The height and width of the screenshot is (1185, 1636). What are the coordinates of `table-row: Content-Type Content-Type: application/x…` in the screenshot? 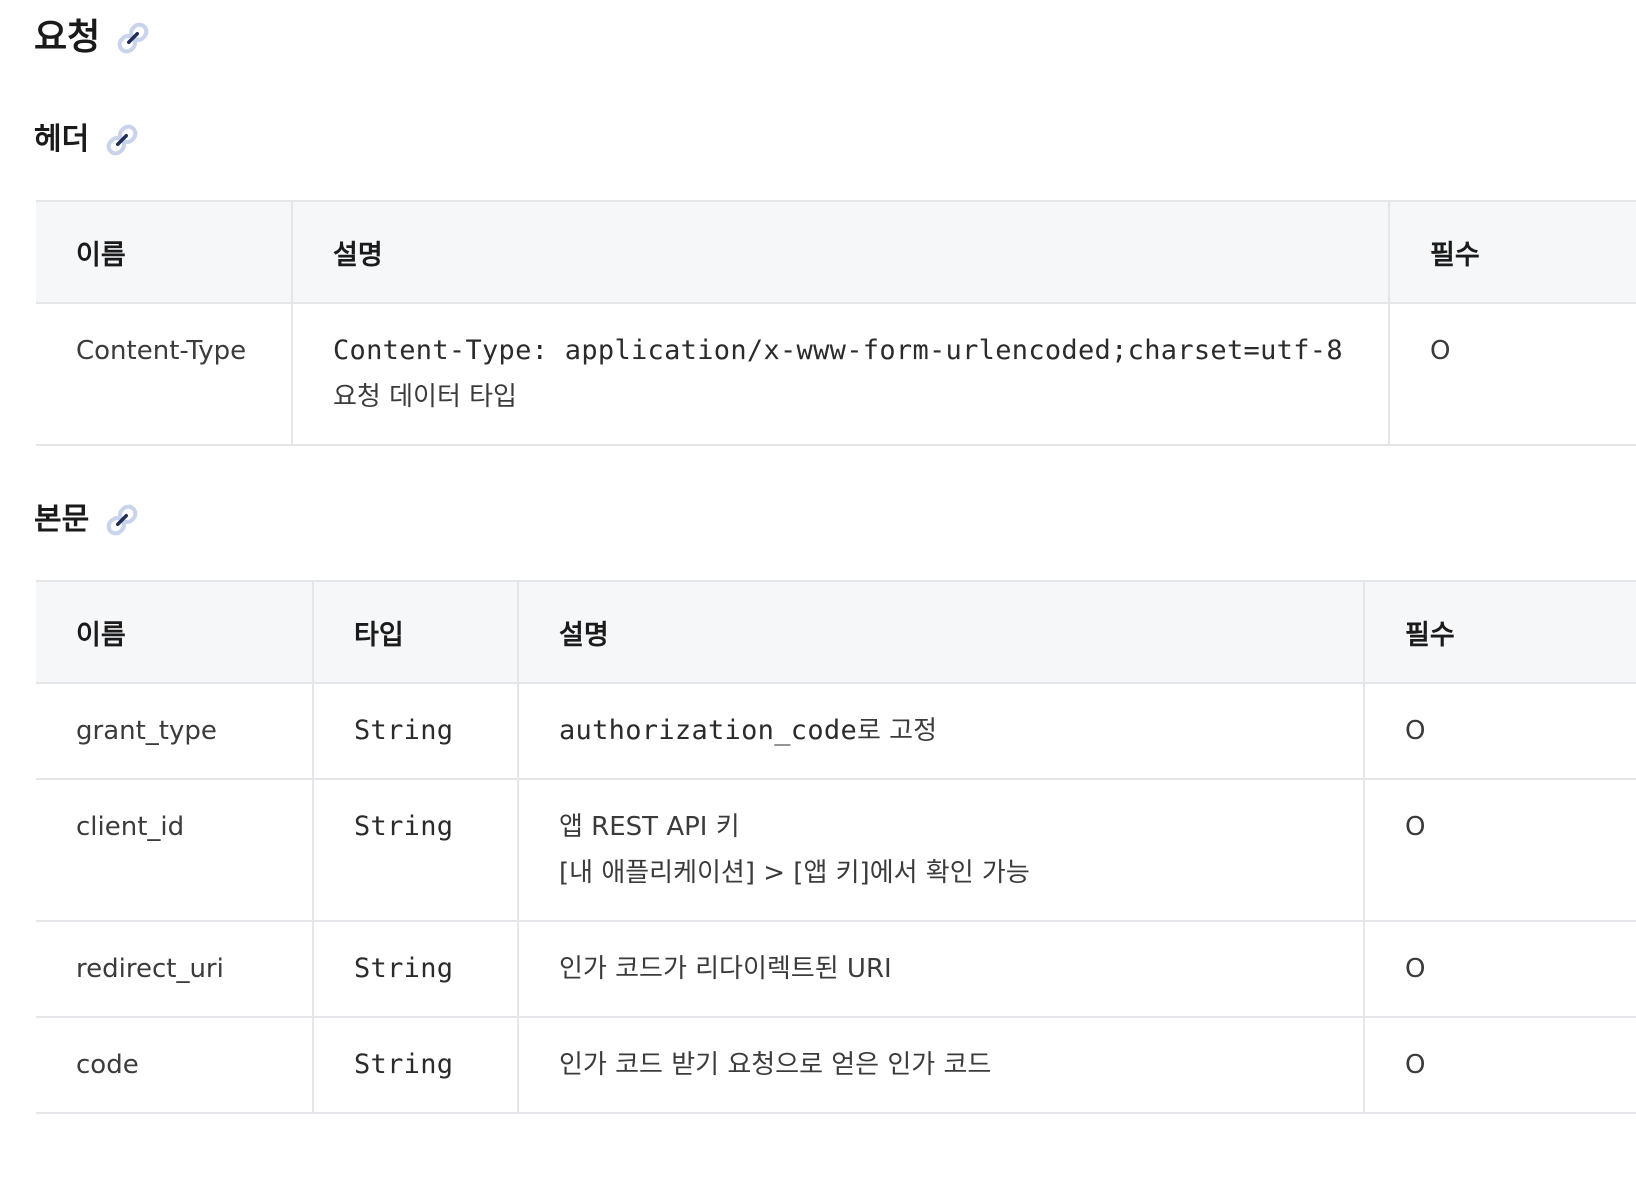 It's located at (836, 374).